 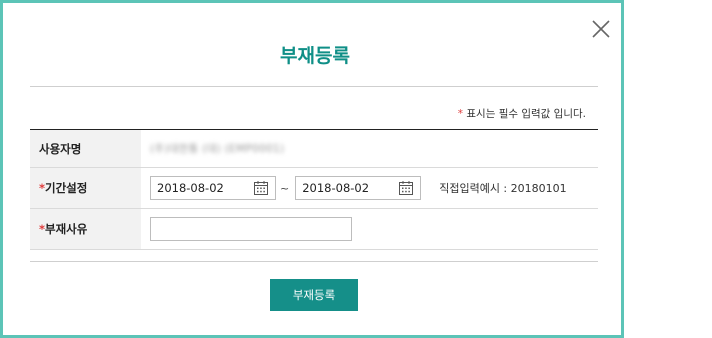 I want to click on period-label-cell: * 기간설정, so click(x=85, y=188).